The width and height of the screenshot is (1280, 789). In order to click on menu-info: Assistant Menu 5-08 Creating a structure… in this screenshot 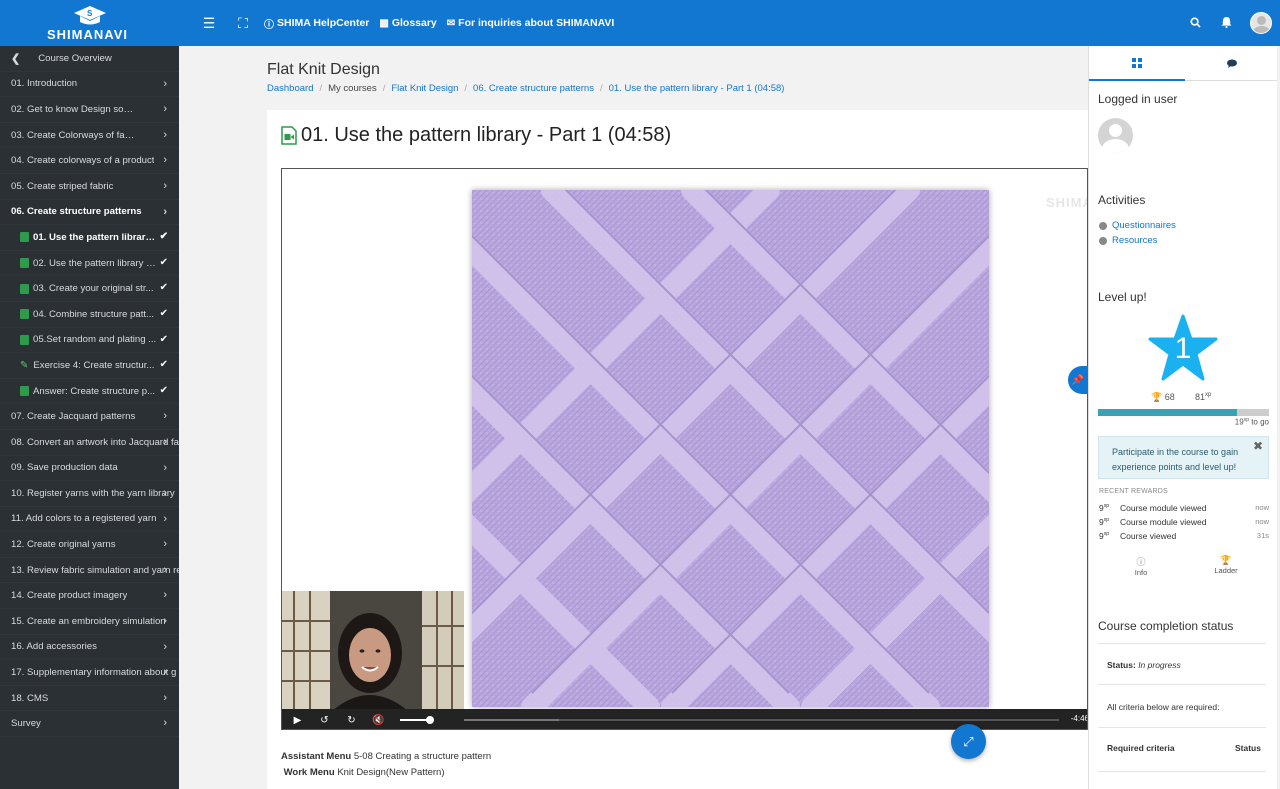, I will do `click(386, 765)`.